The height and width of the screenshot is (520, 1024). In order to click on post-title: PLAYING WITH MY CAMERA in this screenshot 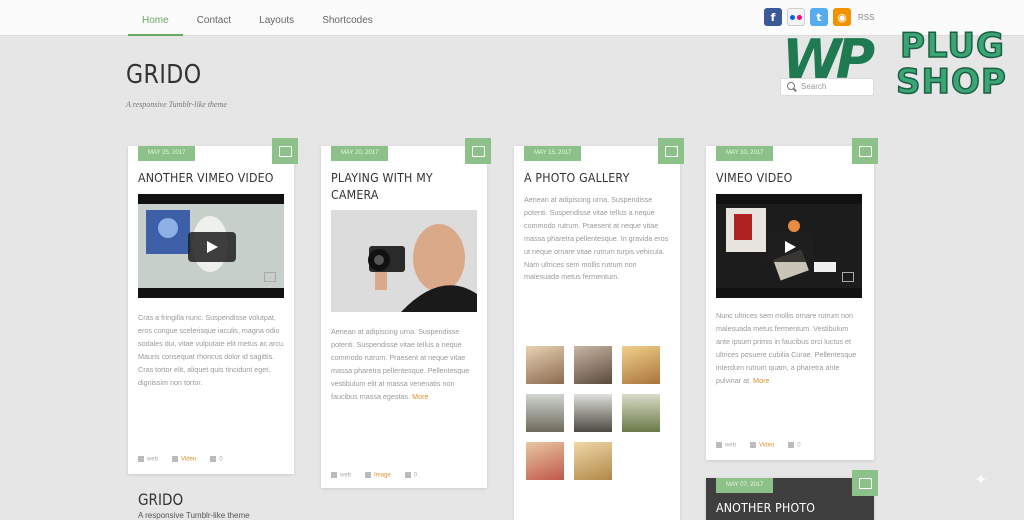, I will do `click(386, 187)`.